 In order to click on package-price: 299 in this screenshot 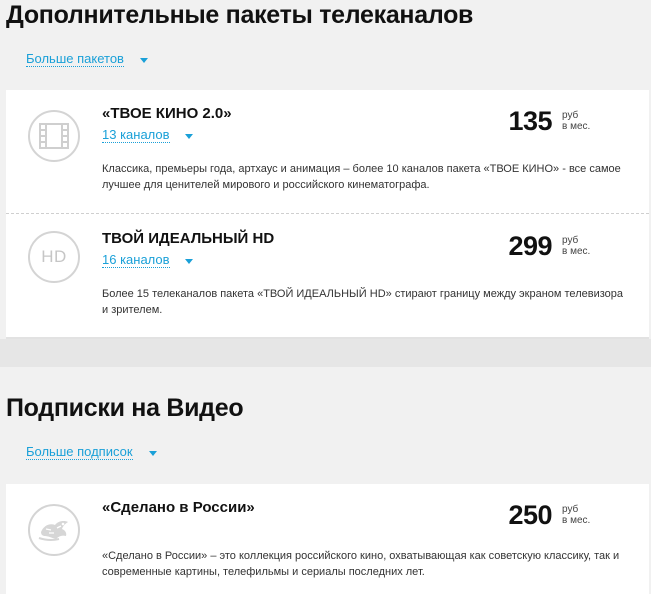, I will do `click(530, 246)`.